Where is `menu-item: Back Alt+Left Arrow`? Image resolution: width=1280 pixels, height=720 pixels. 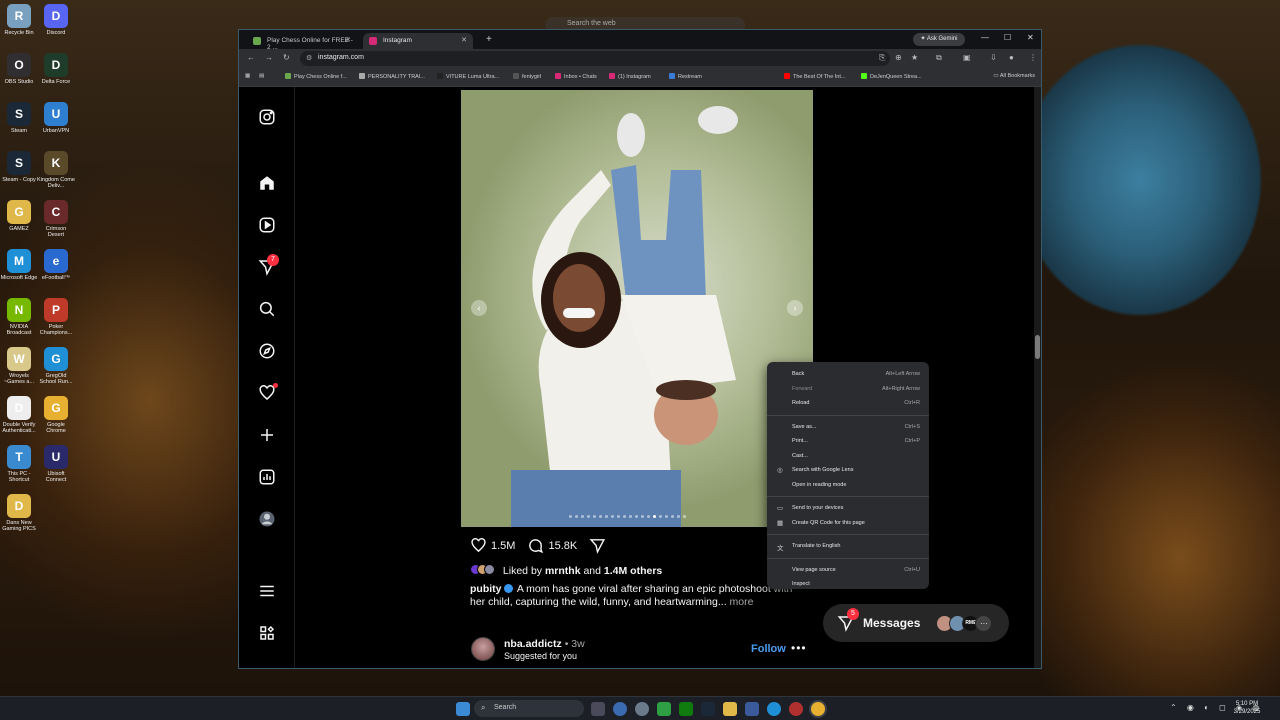 menu-item: Back Alt+Left Arrow is located at coordinates (848, 374).